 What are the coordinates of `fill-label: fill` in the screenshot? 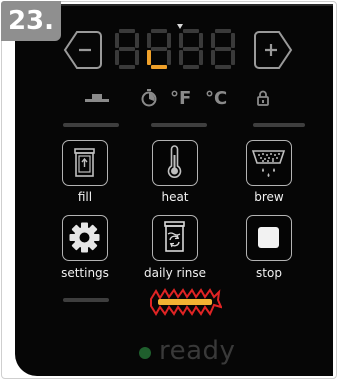 It's located at (85, 197).